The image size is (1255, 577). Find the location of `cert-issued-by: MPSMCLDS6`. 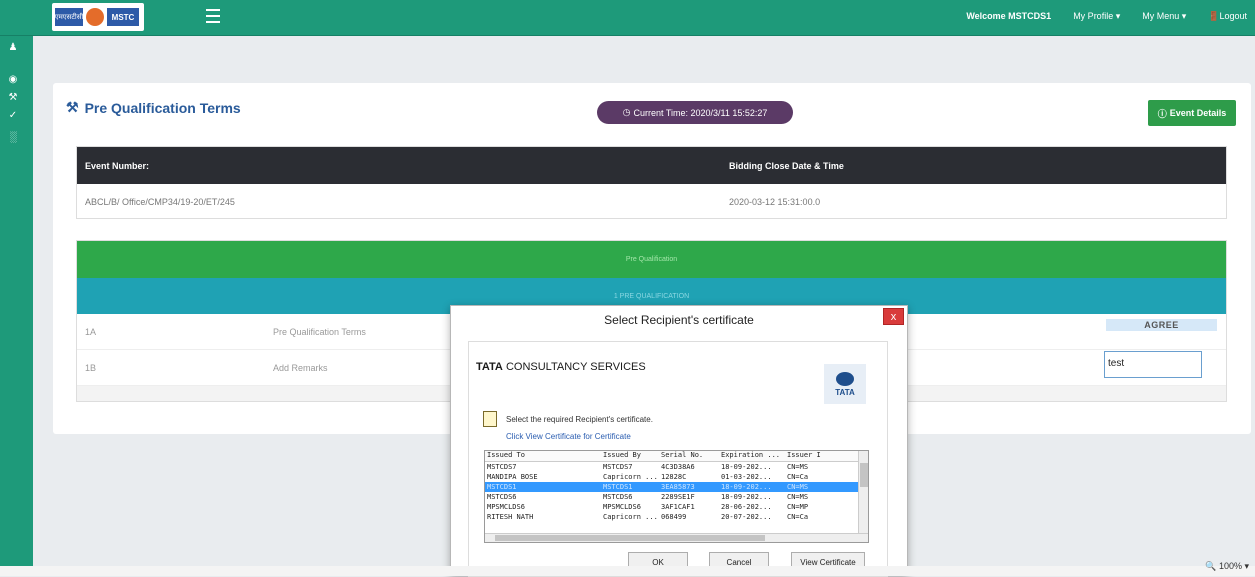

cert-issued-by: MPSMCLDS6 is located at coordinates (622, 507).